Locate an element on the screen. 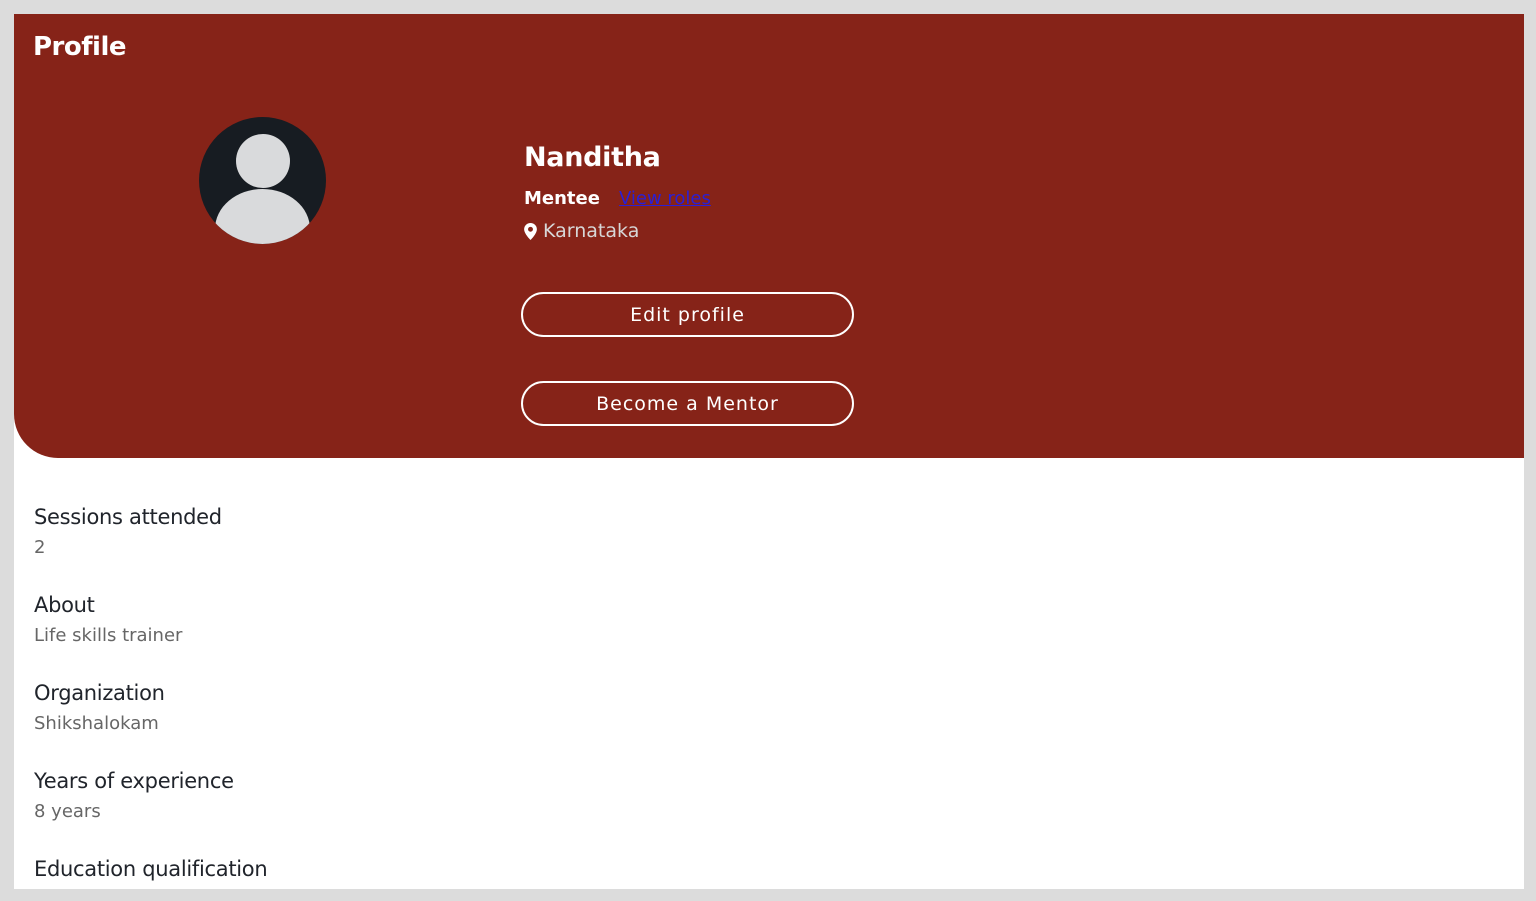 This screenshot has width=1536, height=901. view-roles-link: View roles is located at coordinates (665, 198).